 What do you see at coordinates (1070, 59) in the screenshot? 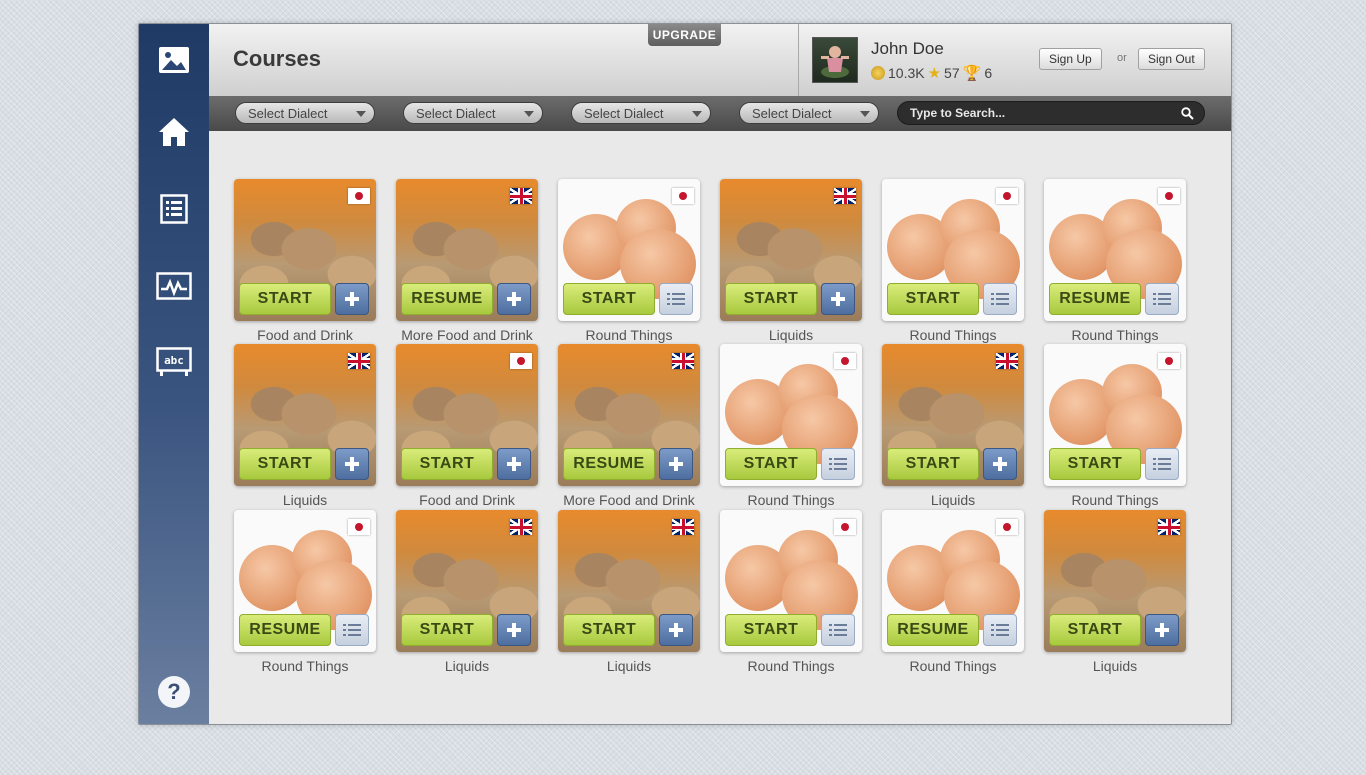
I see `sign-up-button: Sign Up` at bounding box center [1070, 59].